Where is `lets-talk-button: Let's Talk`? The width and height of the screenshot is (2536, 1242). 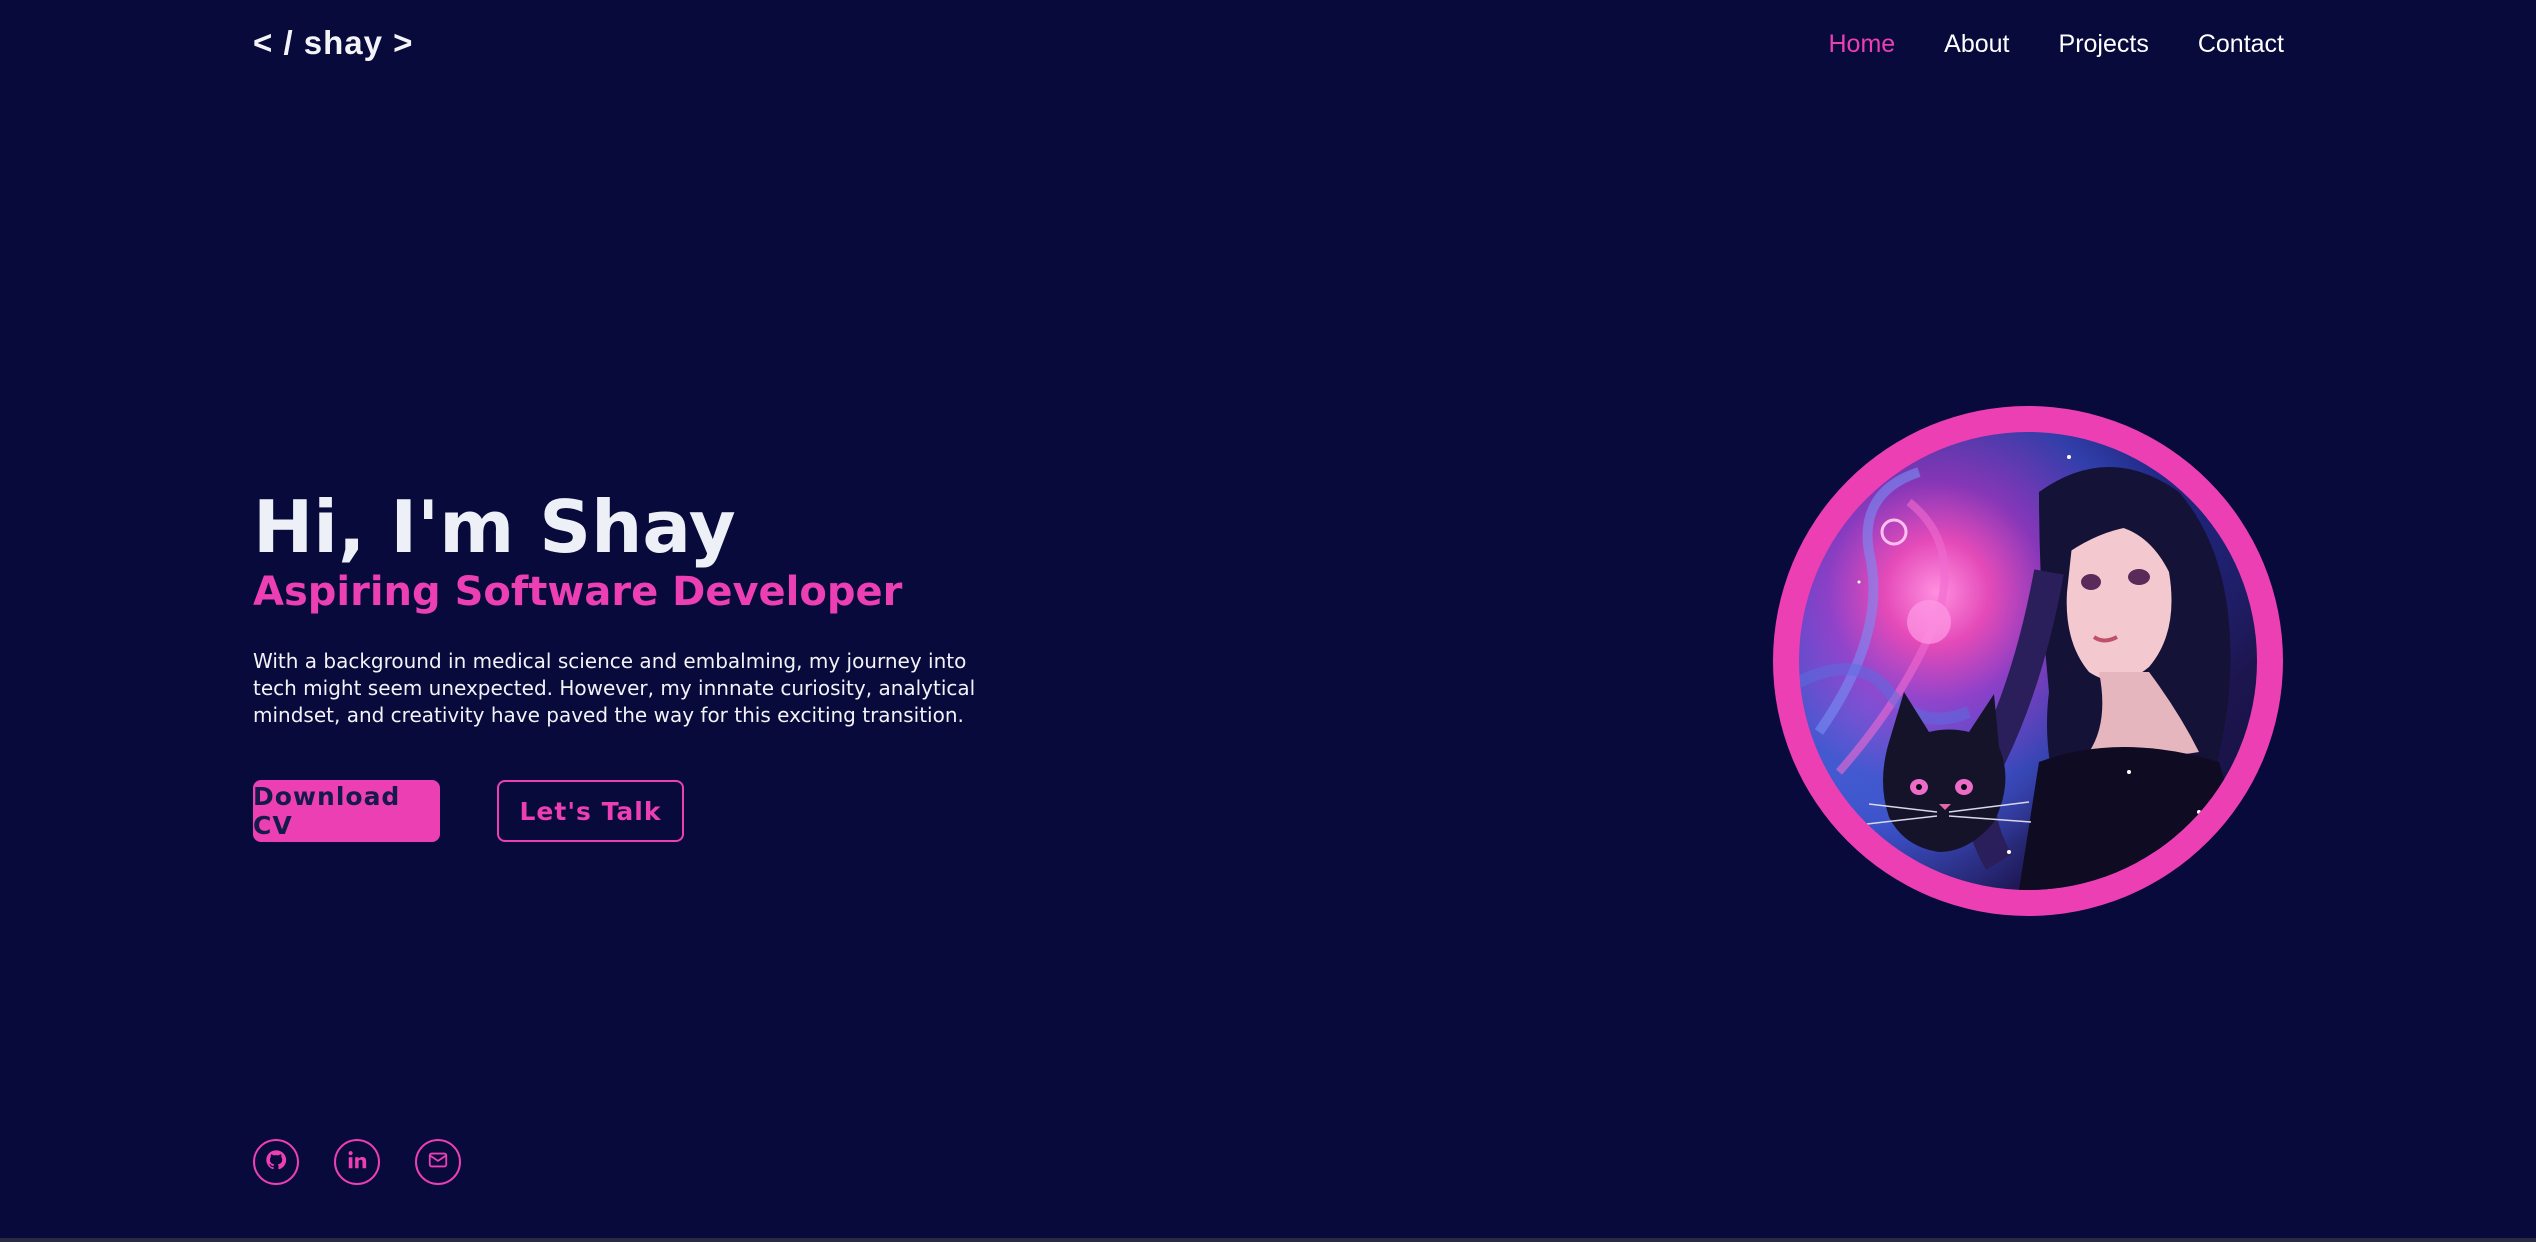 lets-talk-button: Let's Talk is located at coordinates (590, 811).